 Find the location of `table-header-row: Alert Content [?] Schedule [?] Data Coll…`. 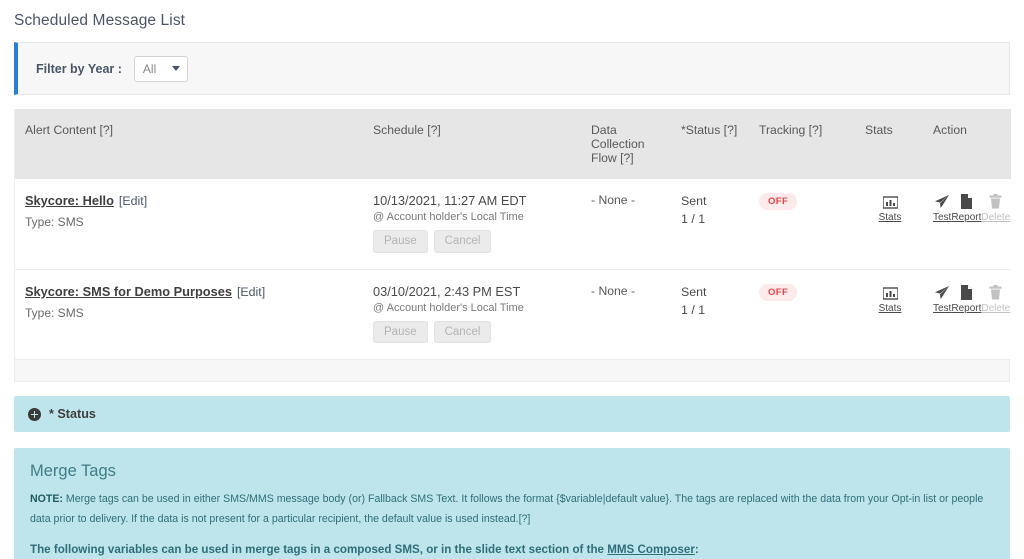

table-header-row: Alert Content [?] Schedule [?] Data Coll… is located at coordinates (513, 144).